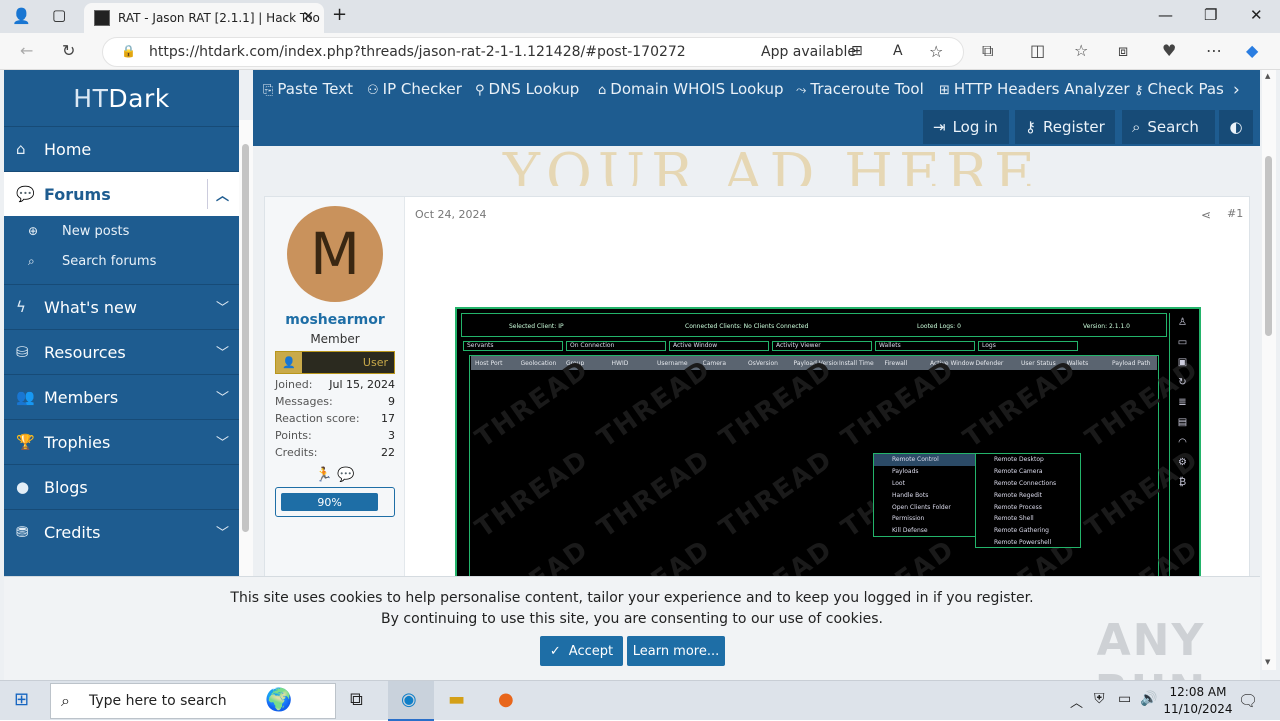 Image resolution: width=1280 pixels, height=721 pixels. Describe the element at coordinates (68, 50) in the screenshot. I see `refresh-icon: ↻` at that location.